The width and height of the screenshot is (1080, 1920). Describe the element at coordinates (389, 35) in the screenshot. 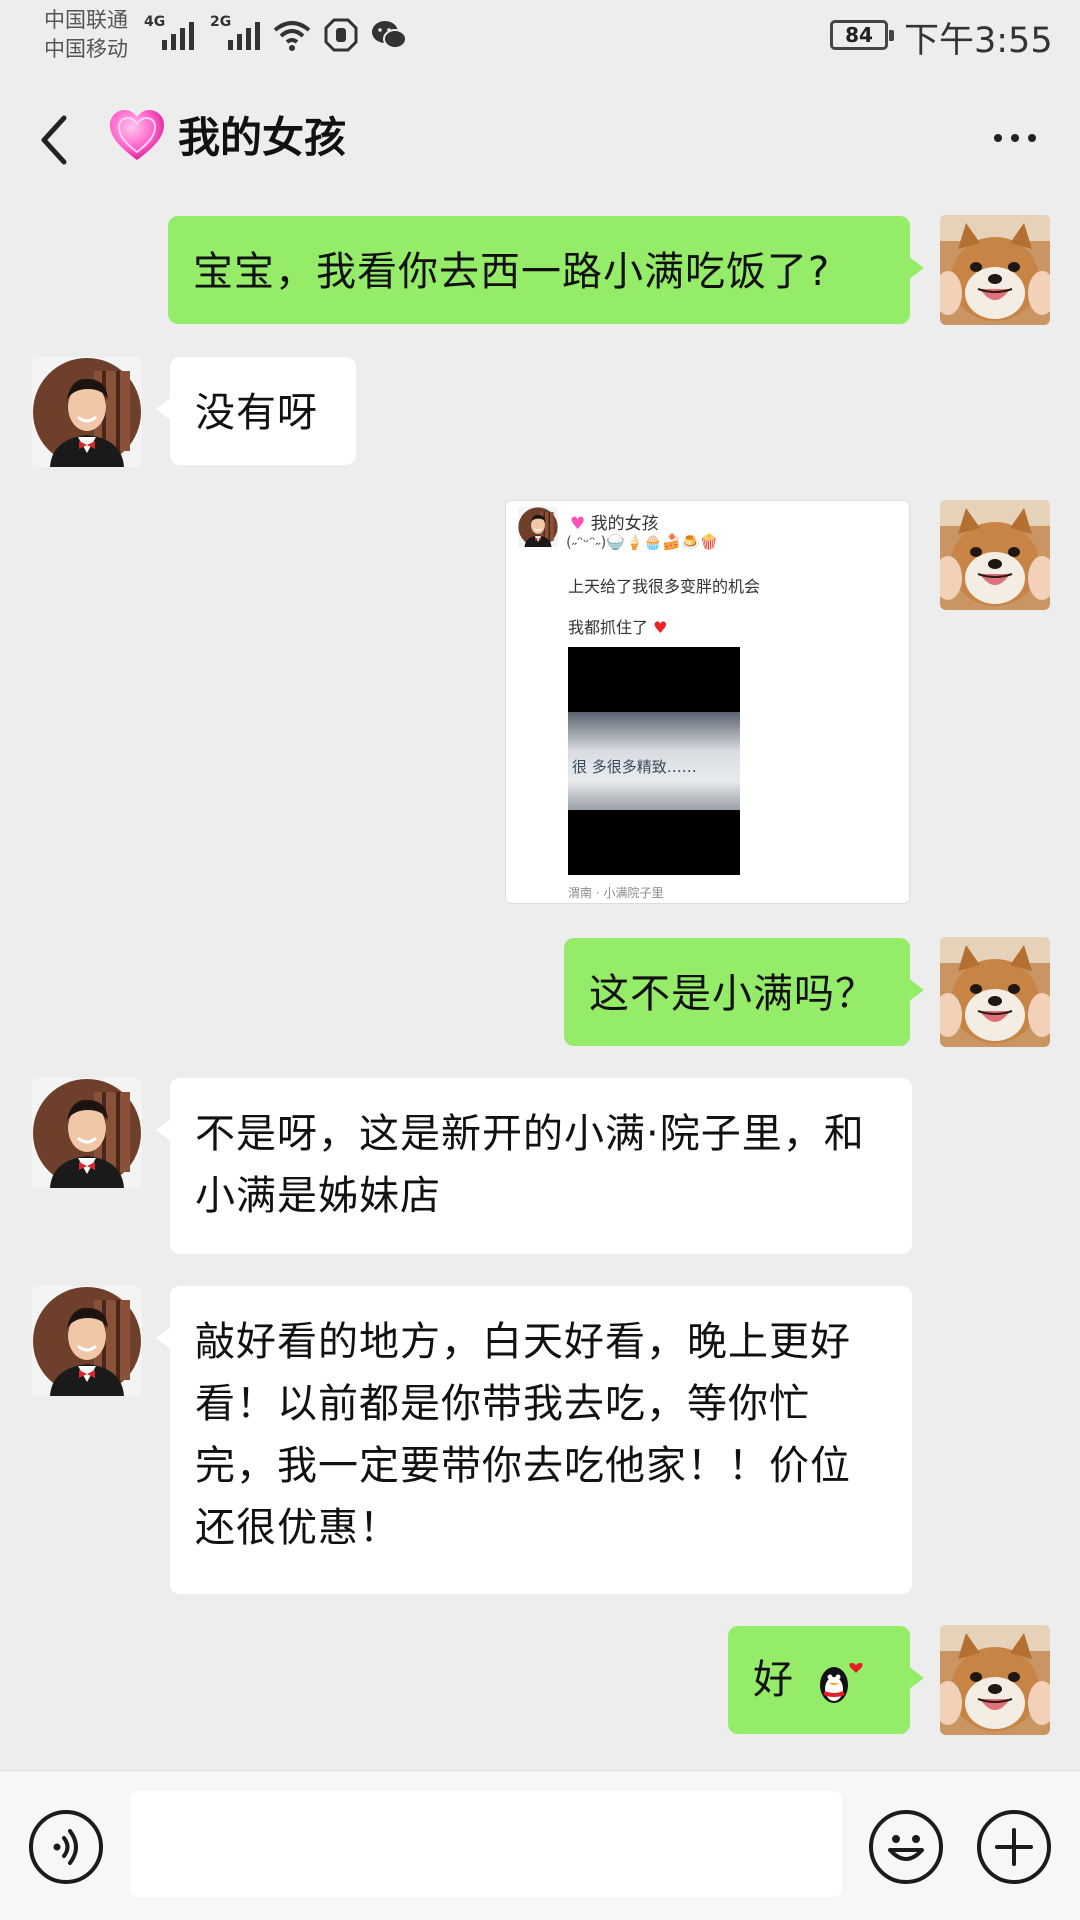

I see `wechat-icon` at that location.